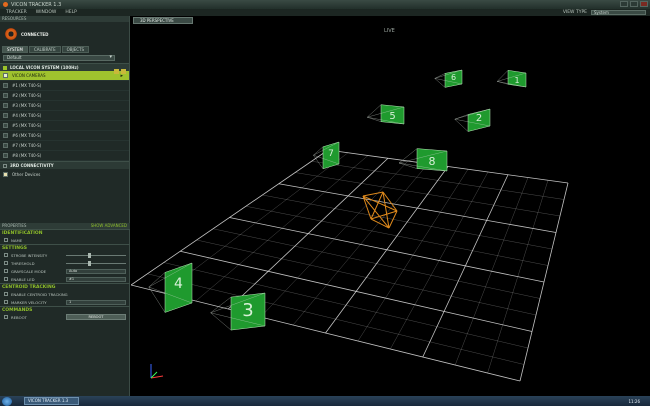 This screenshot has height=406, width=650. What do you see at coordinates (618, 12) in the screenshot?
I see `view-type-select: System` at bounding box center [618, 12].